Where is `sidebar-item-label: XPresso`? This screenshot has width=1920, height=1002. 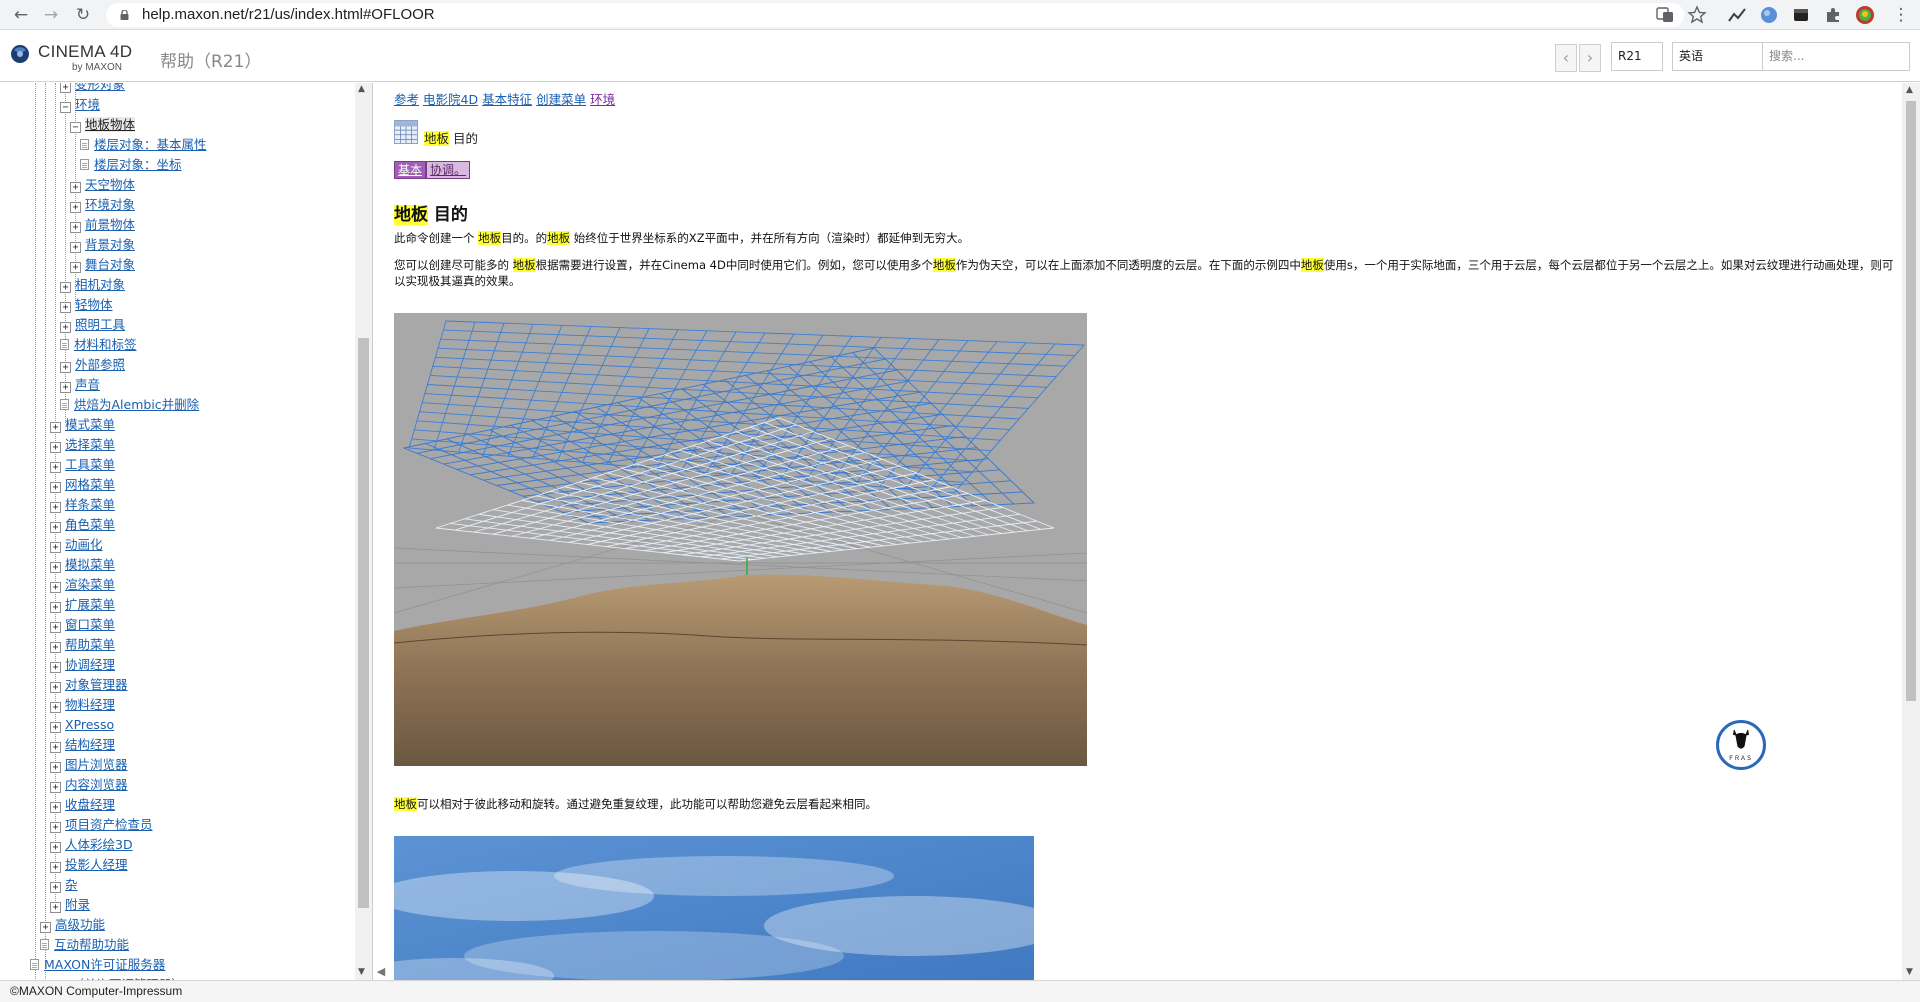 sidebar-item-label: XPresso is located at coordinates (89, 724).